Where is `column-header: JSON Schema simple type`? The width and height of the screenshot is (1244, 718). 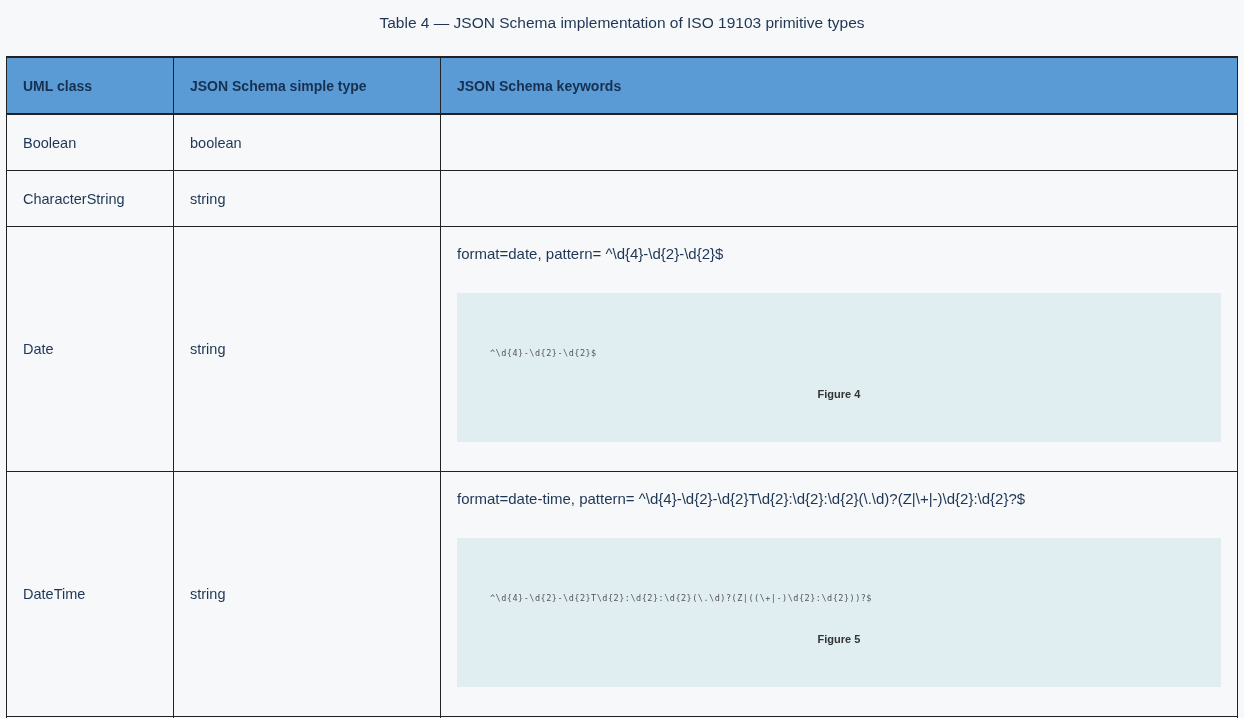 column-header: JSON Schema simple type is located at coordinates (278, 85).